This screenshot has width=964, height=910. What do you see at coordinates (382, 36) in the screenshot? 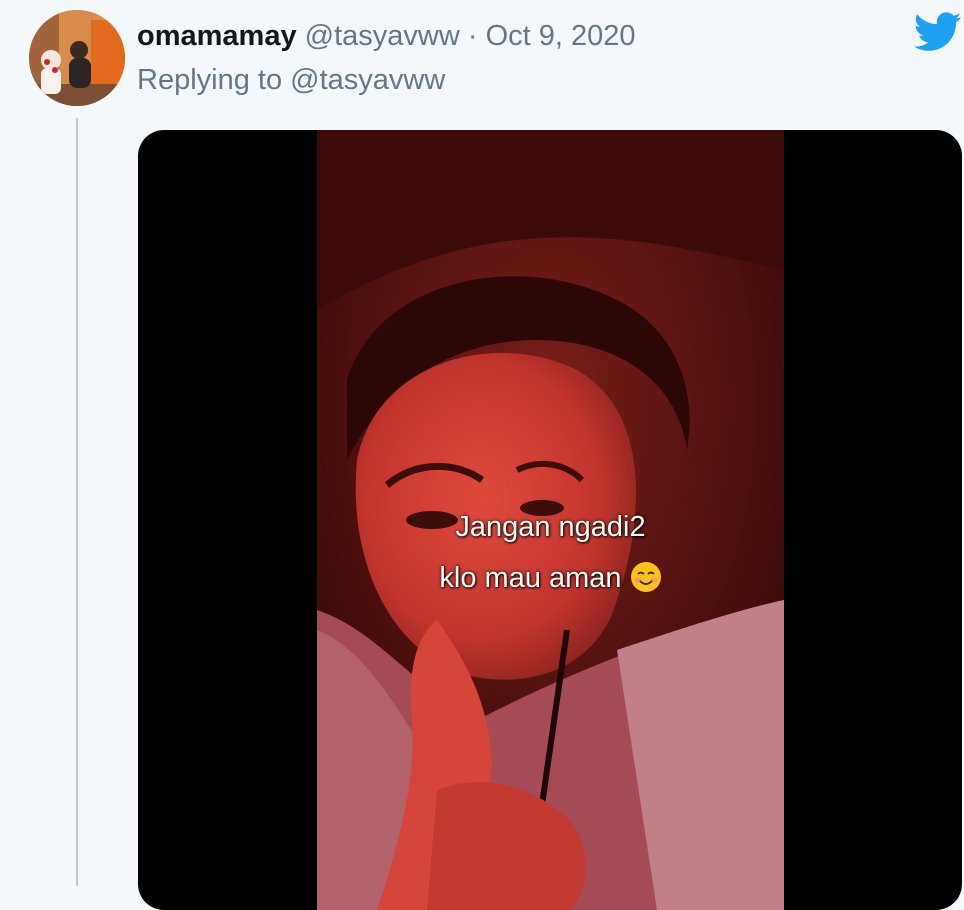
I see `user-handle: @tasyavww` at bounding box center [382, 36].